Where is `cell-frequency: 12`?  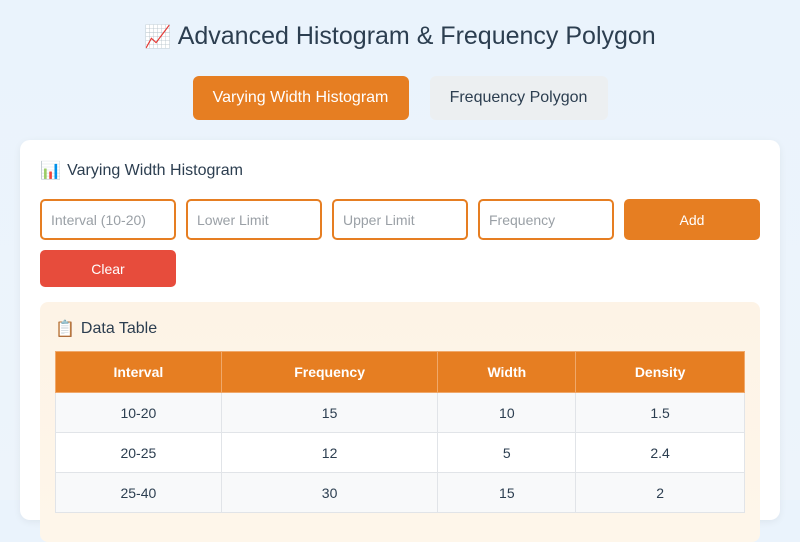
cell-frequency: 12 is located at coordinates (329, 452).